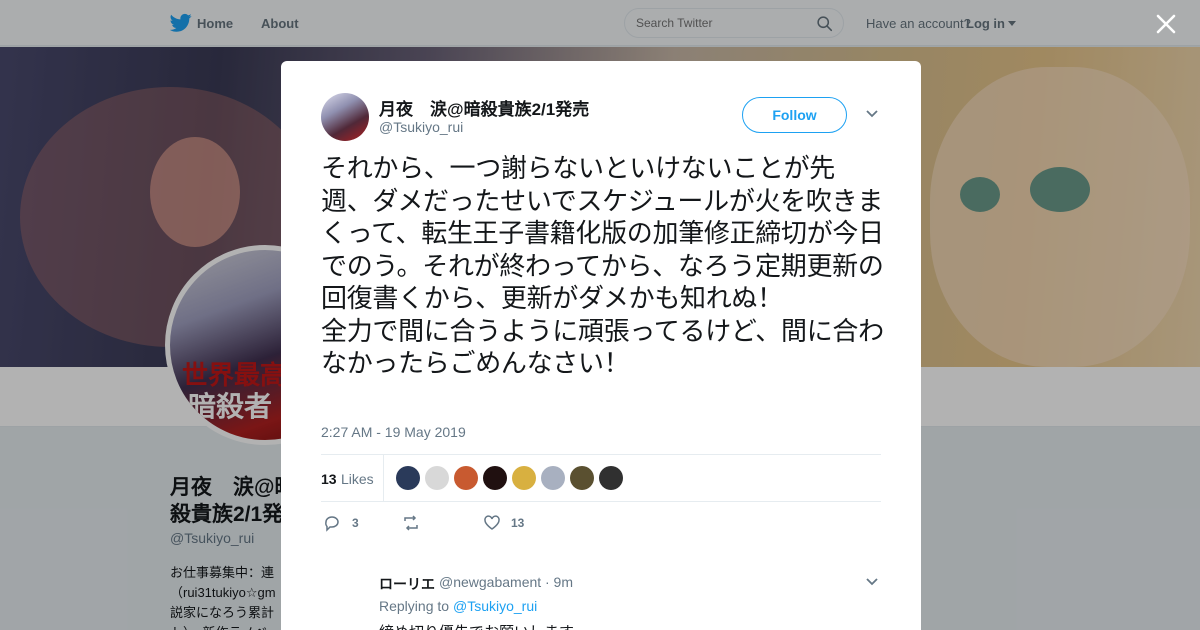  I want to click on follow-button: Follow, so click(794, 115).